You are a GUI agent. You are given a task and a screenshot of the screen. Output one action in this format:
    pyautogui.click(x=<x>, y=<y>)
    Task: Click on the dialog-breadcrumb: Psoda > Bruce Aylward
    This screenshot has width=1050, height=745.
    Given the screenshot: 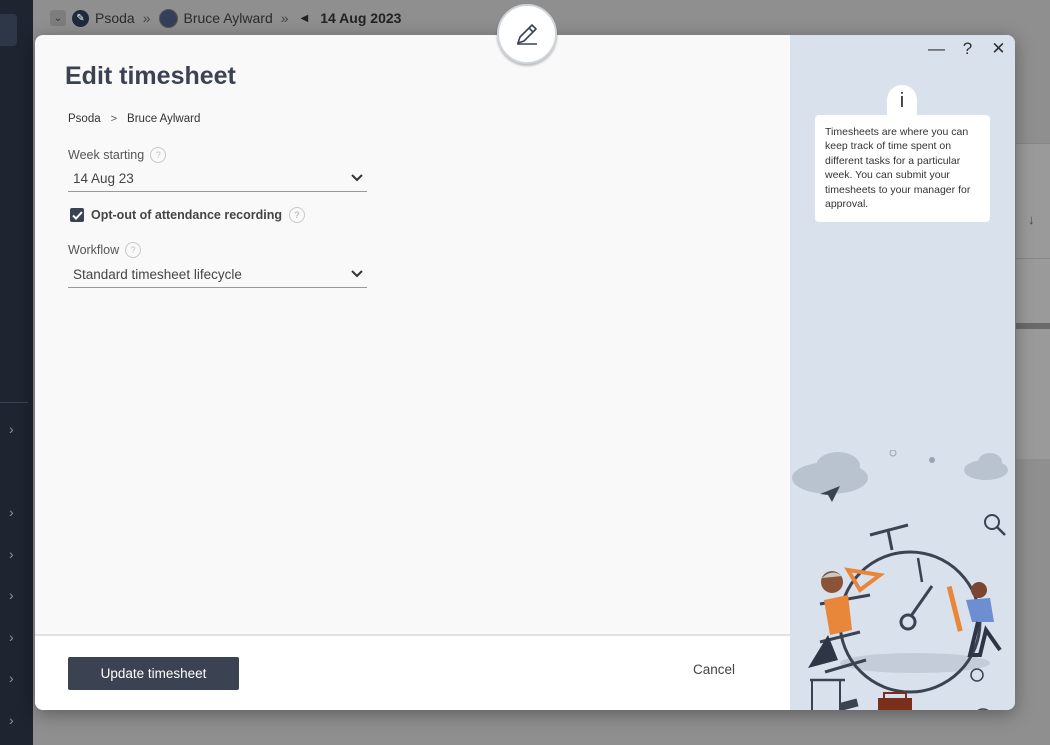 What is the action you would take?
    pyautogui.click(x=134, y=119)
    